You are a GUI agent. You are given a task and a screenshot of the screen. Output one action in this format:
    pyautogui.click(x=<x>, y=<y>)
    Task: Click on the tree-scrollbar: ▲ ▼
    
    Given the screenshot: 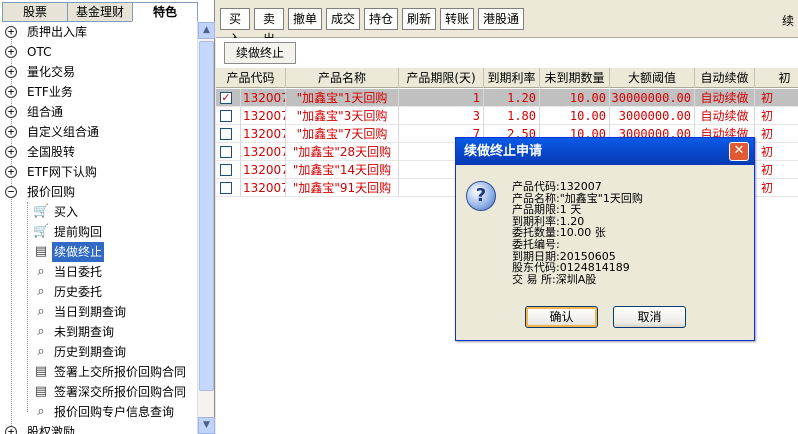 What is the action you would take?
    pyautogui.click(x=206, y=228)
    